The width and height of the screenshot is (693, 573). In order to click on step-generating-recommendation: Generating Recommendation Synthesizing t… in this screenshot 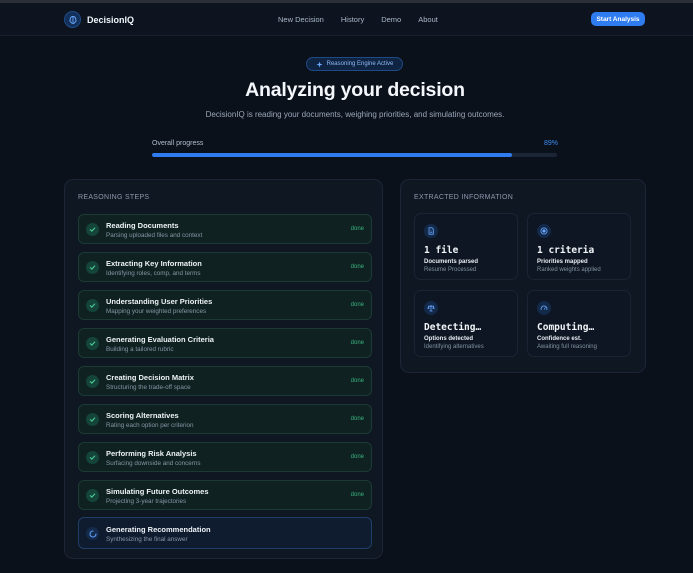, I will do `click(225, 533)`.